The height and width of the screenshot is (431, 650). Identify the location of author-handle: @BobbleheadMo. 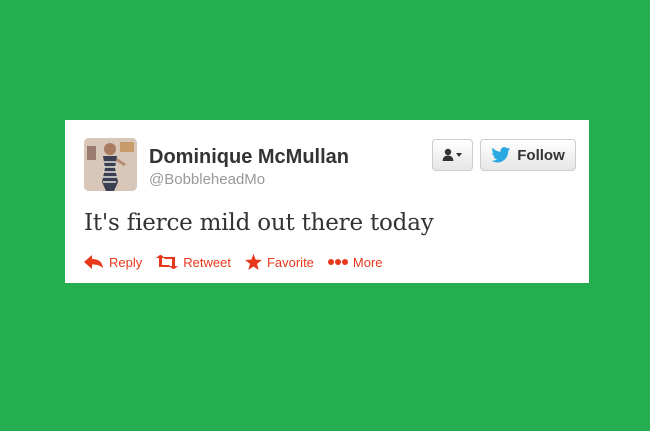
(207, 179).